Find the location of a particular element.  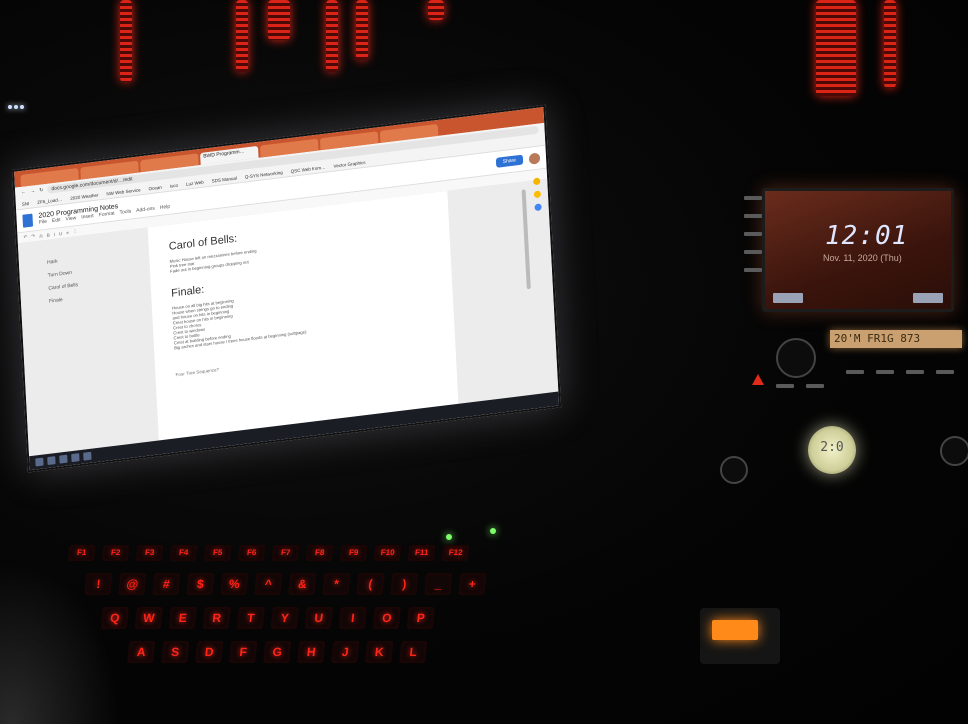

key: P is located at coordinates (420, 618).